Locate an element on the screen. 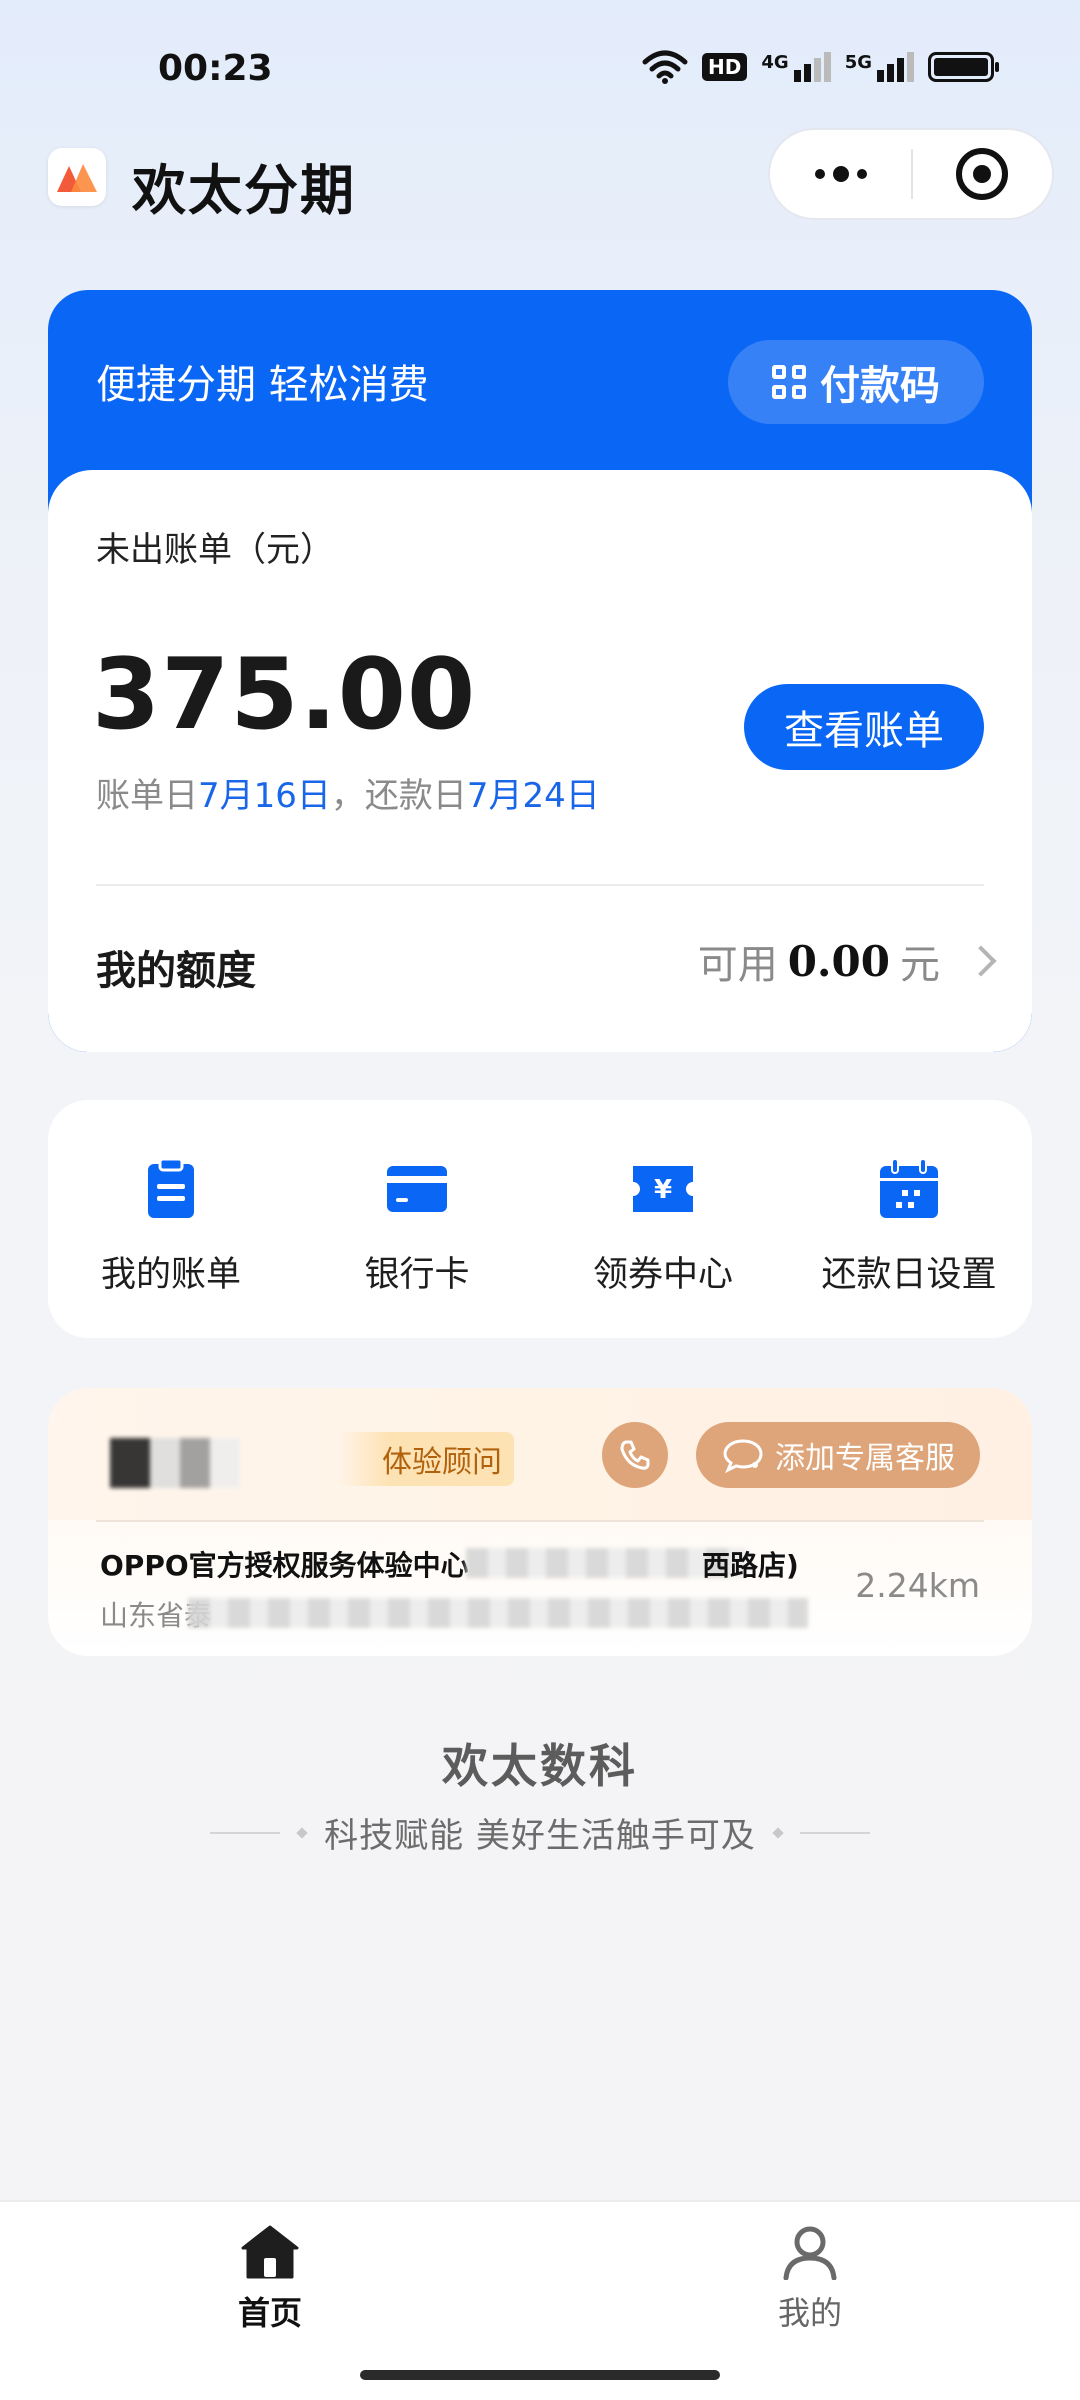 The width and height of the screenshot is (1080, 2400). coupon-icon: ¥ is located at coordinates (663, 1189).